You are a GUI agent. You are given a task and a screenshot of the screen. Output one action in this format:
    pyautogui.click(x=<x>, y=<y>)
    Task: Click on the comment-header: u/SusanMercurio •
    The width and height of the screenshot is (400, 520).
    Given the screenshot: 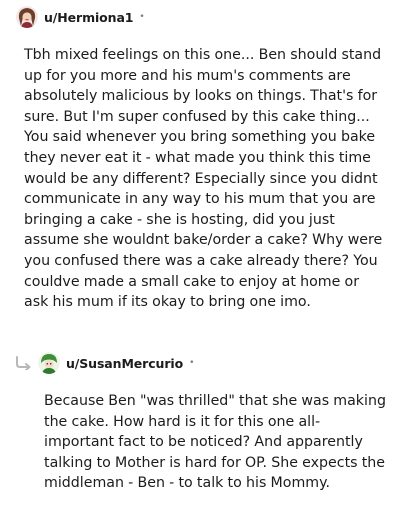 What is the action you would take?
    pyautogui.click(x=116, y=363)
    